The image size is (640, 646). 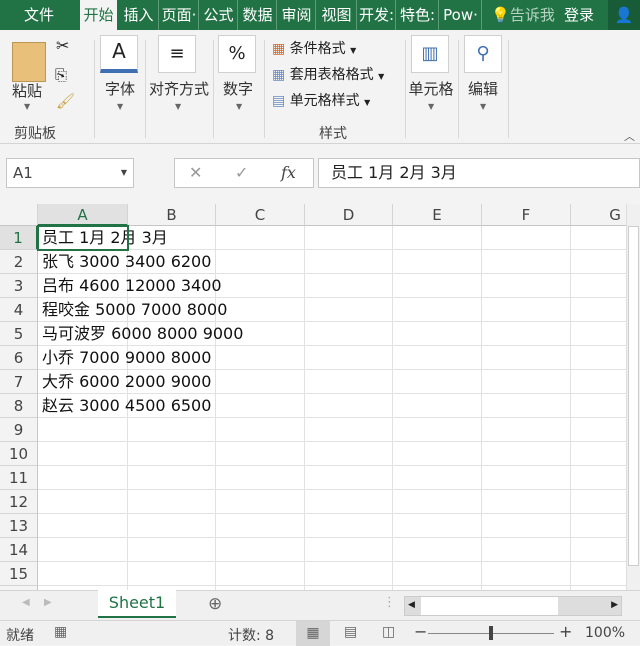 What do you see at coordinates (389, 602) in the screenshot?
I see `splitter-handle: ⋮` at bounding box center [389, 602].